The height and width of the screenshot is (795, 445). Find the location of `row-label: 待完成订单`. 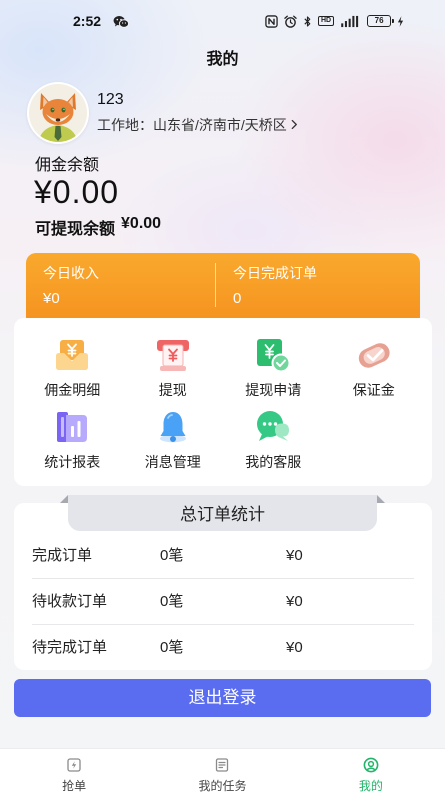

row-label: 待完成订单 is located at coordinates (70, 647).